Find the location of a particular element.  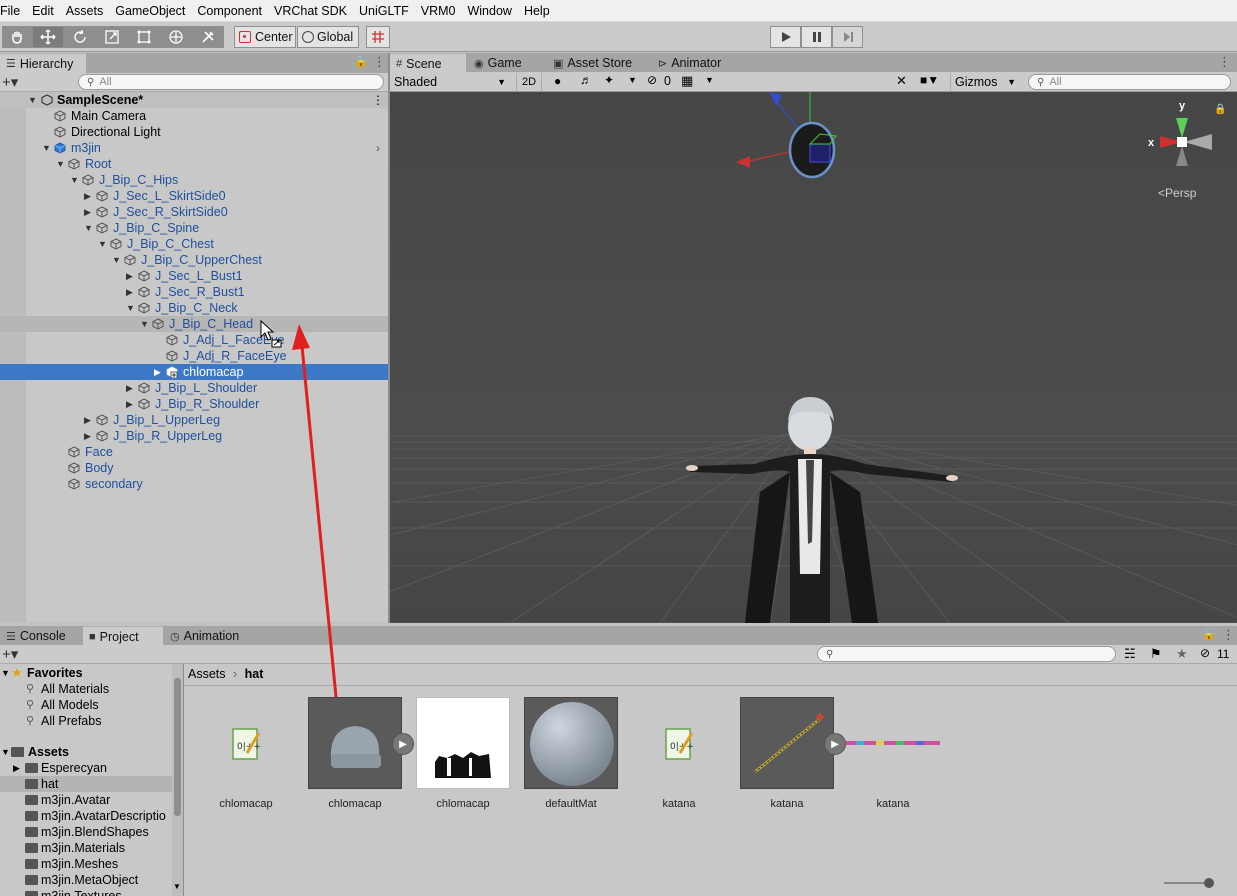

grid-dropdown-icon: ▼ is located at coordinates (709, 80).